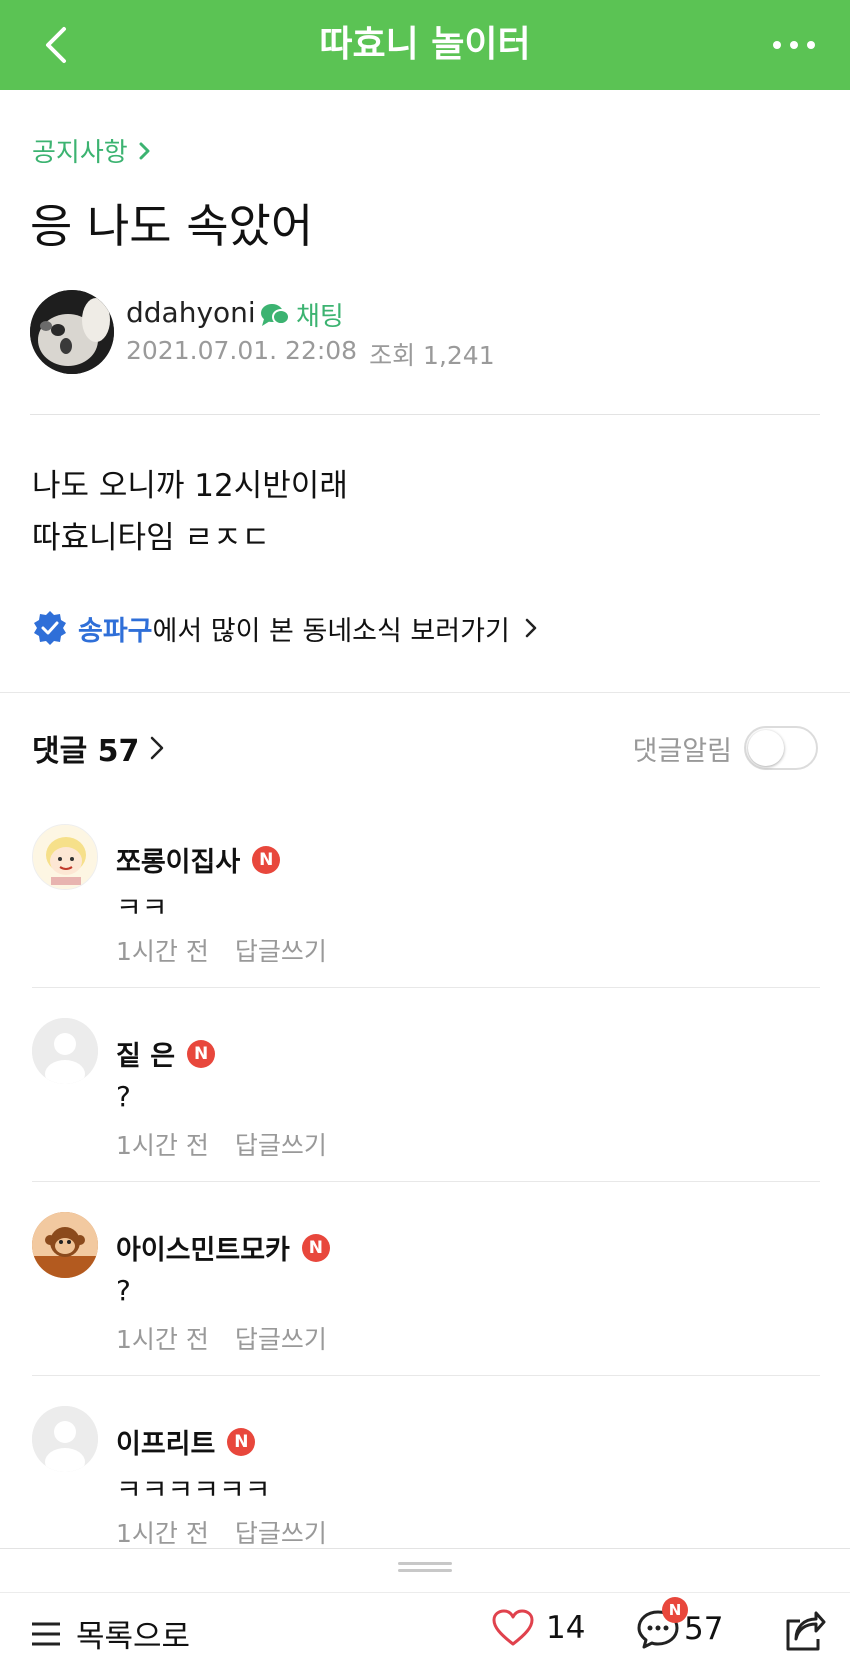 This screenshot has height=1680, width=850. What do you see at coordinates (432, 355) in the screenshot?
I see `view-count: 조회 1,241` at bounding box center [432, 355].